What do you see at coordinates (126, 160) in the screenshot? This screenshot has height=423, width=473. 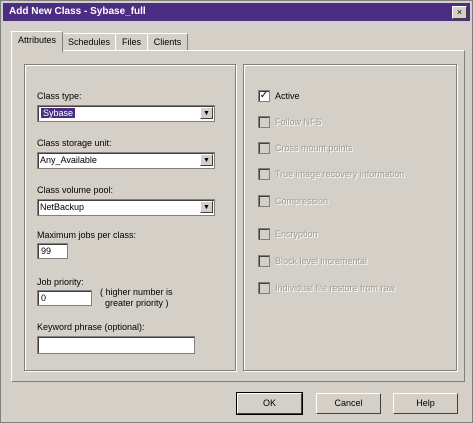 I see `storage-unit-select: Any_Available ▼` at bounding box center [126, 160].